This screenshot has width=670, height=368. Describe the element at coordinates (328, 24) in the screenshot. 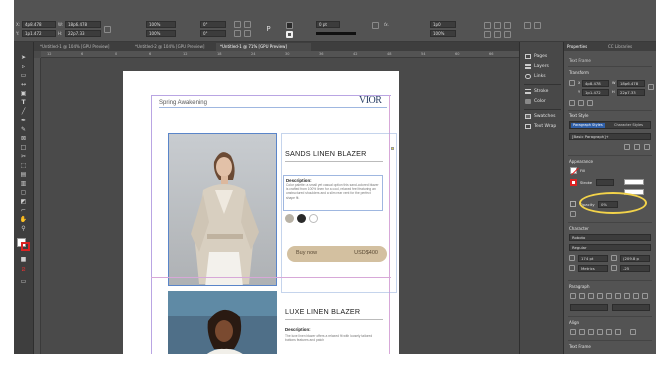

I see `stroke-weight-field: 0 pt` at that location.